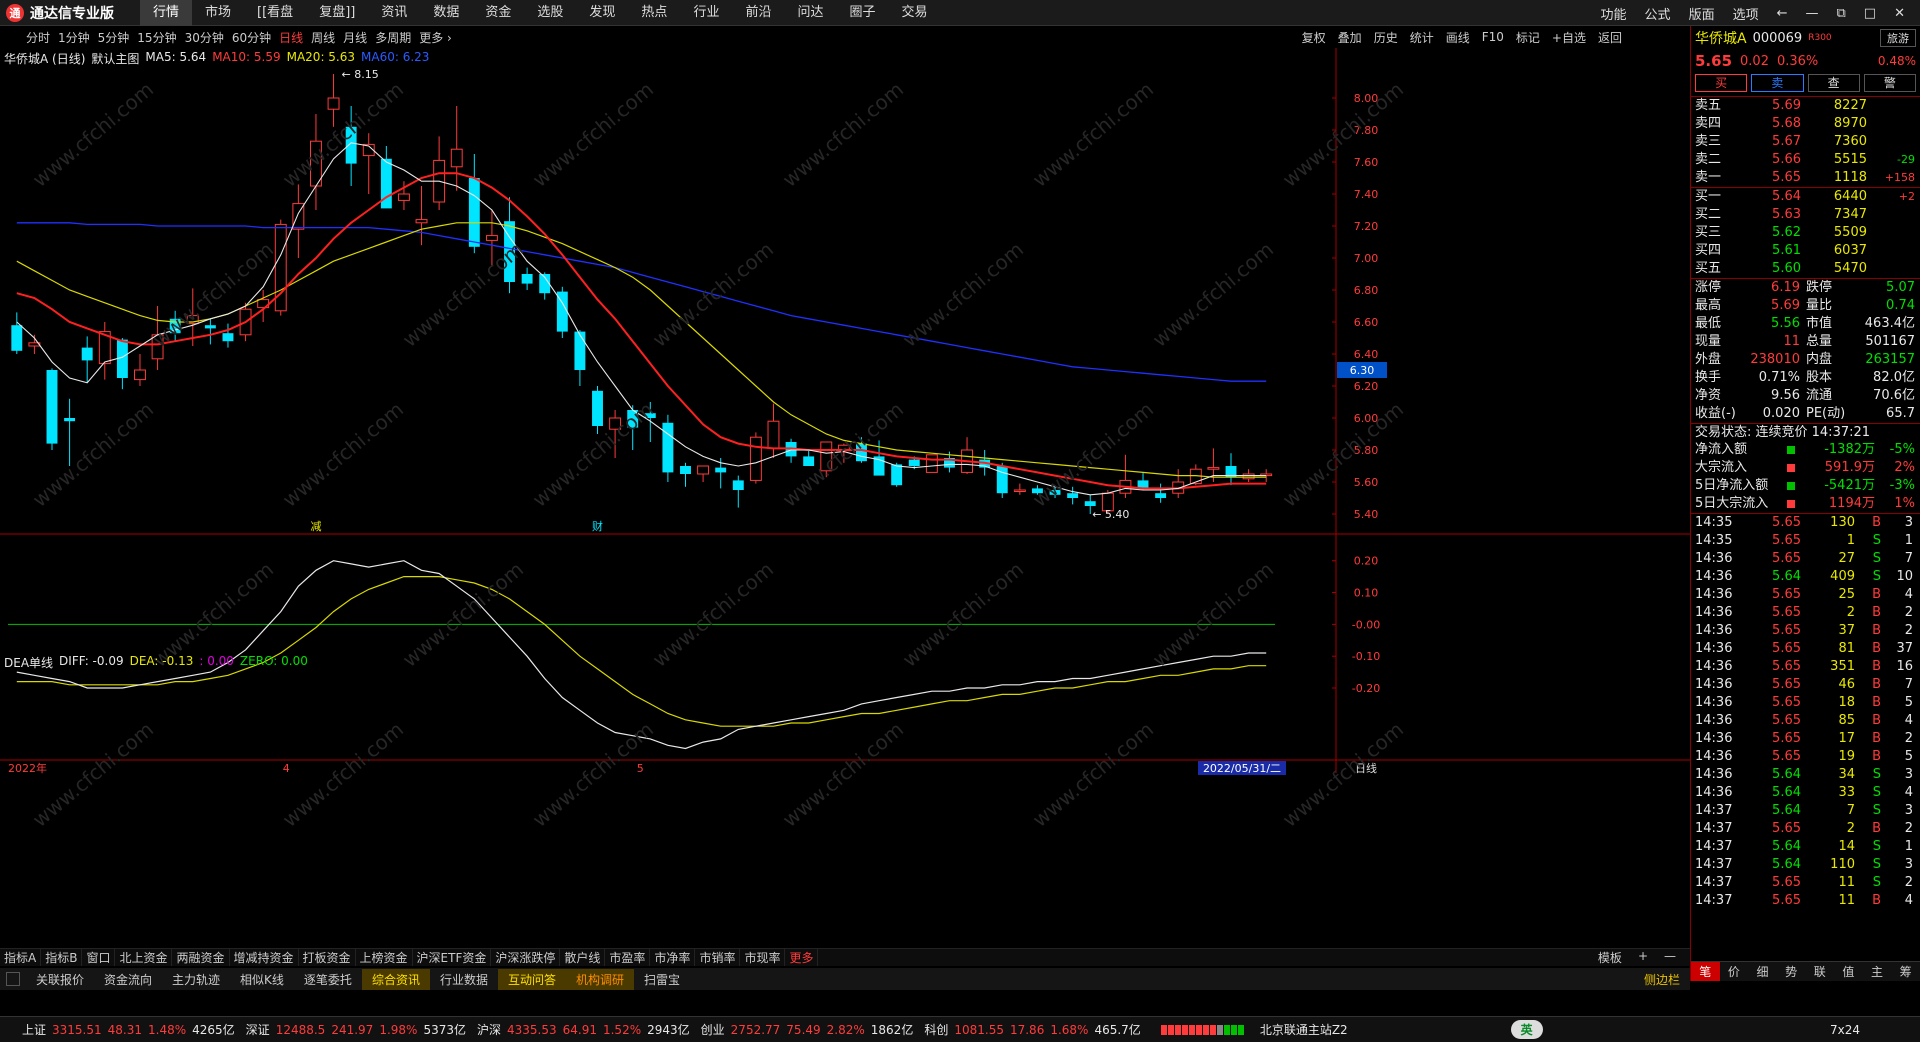 This screenshot has height=1042, width=1920. Describe the element at coordinates (718, 957) in the screenshot. I see `indicator-tab-13: 市销率` at that location.